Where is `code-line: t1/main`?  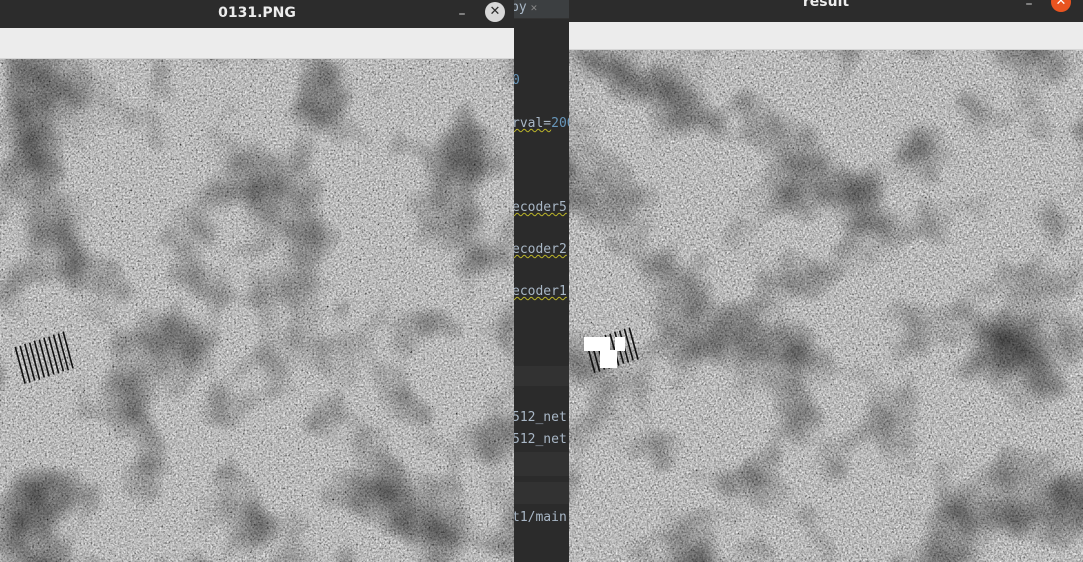 code-line: t1/main is located at coordinates (539, 517).